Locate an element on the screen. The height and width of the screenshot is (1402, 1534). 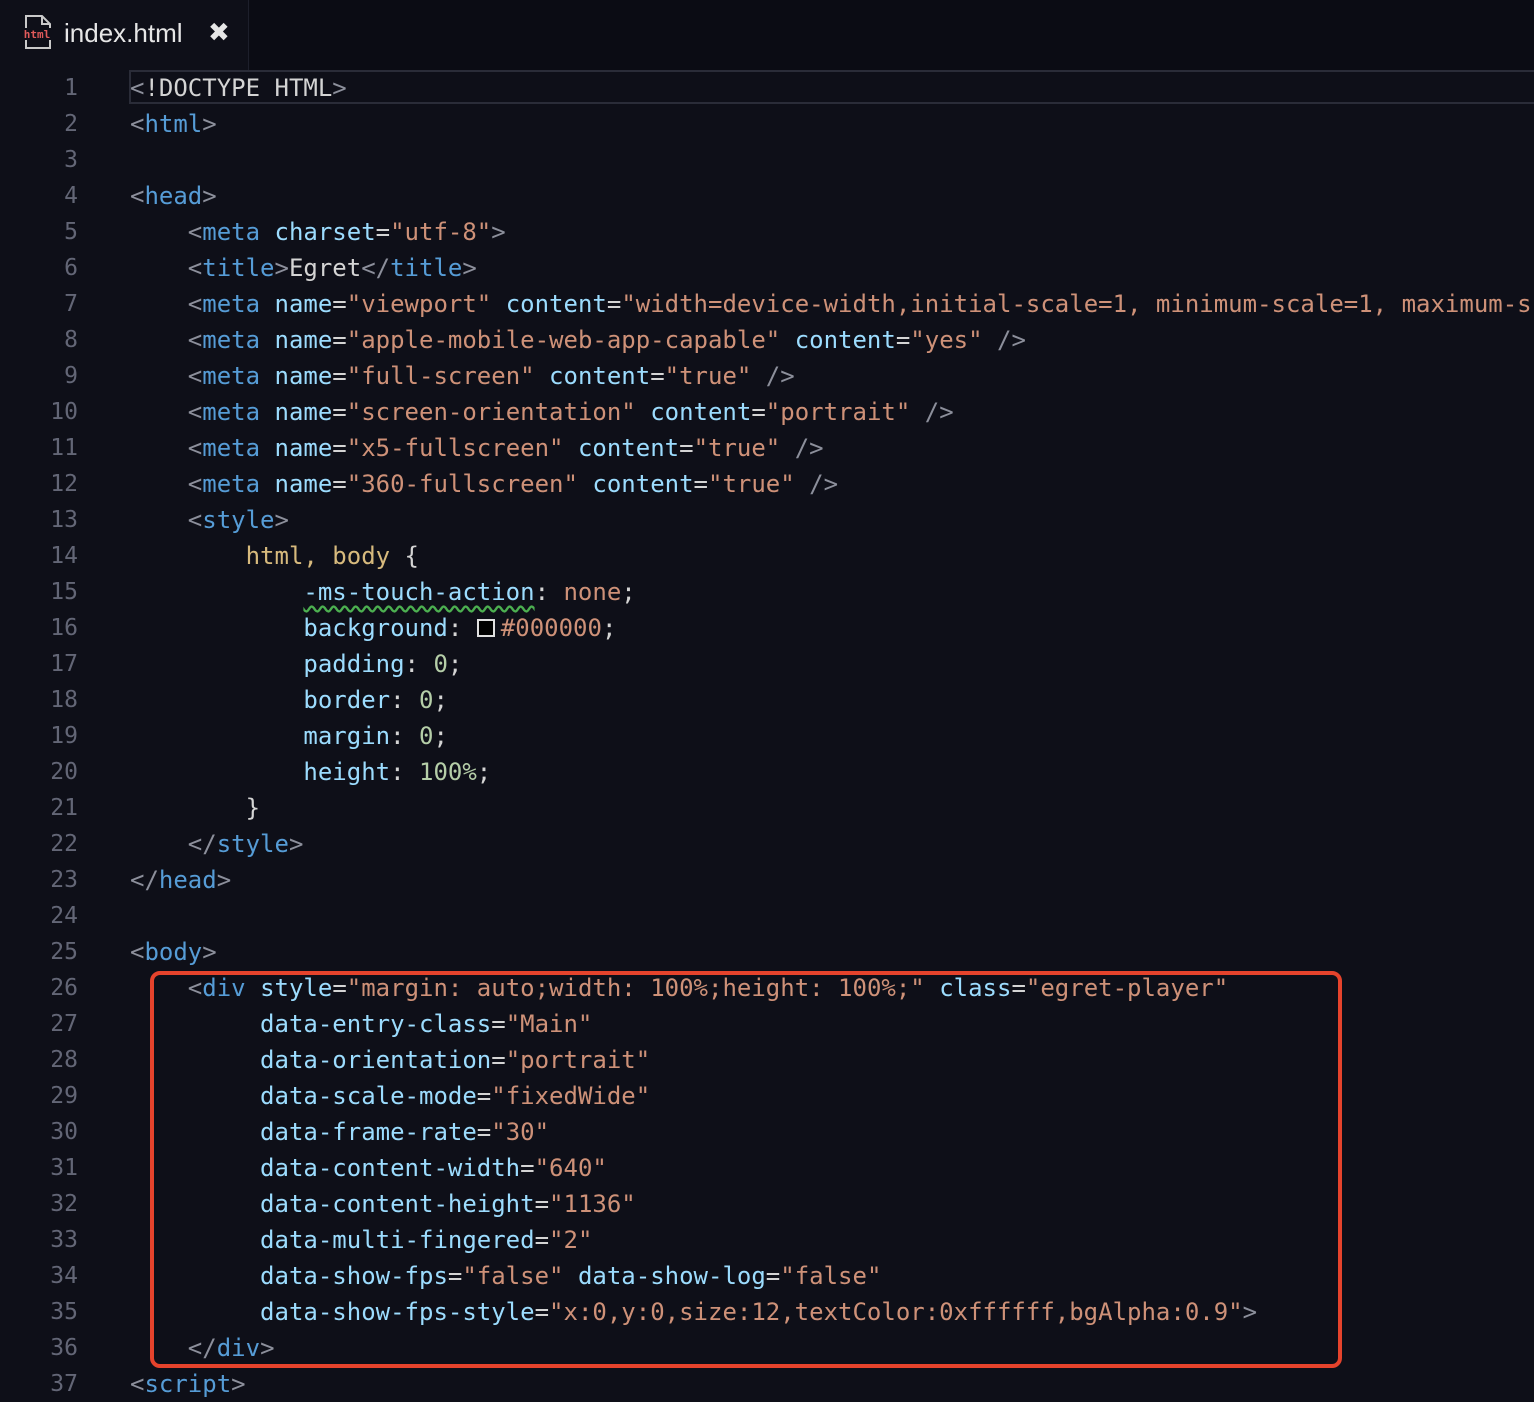
code-line: 5 <meta charset="utf-8"> is located at coordinates (767, 232).